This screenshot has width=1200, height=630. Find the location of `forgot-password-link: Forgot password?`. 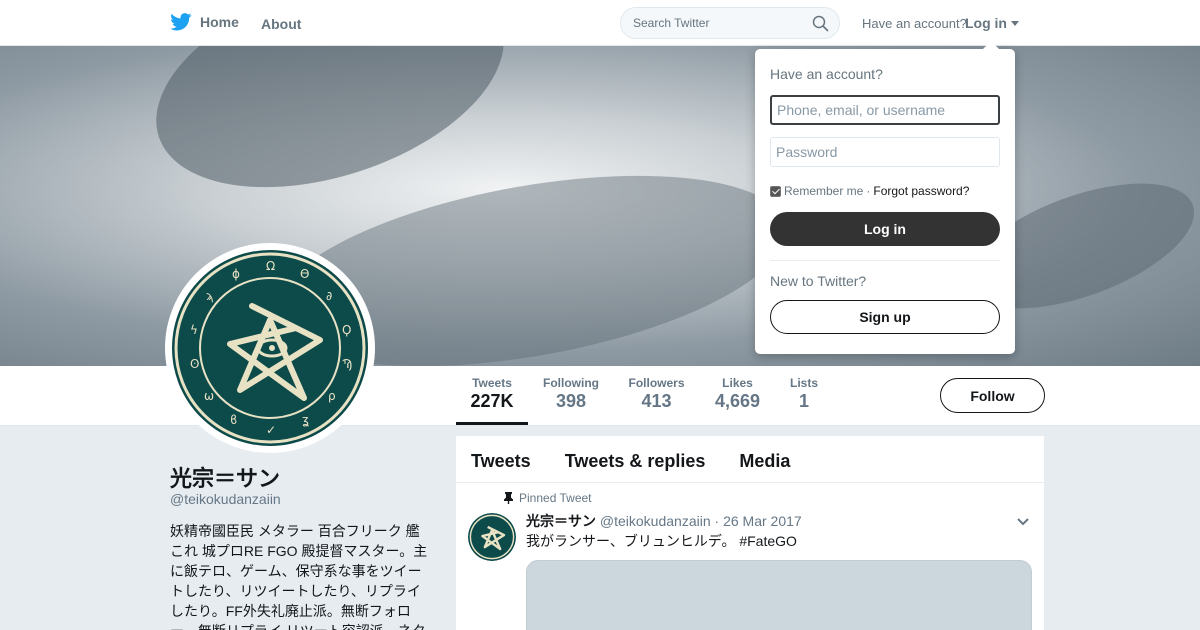

forgot-password-link: Forgot password? is located at coordinates (921, 191).